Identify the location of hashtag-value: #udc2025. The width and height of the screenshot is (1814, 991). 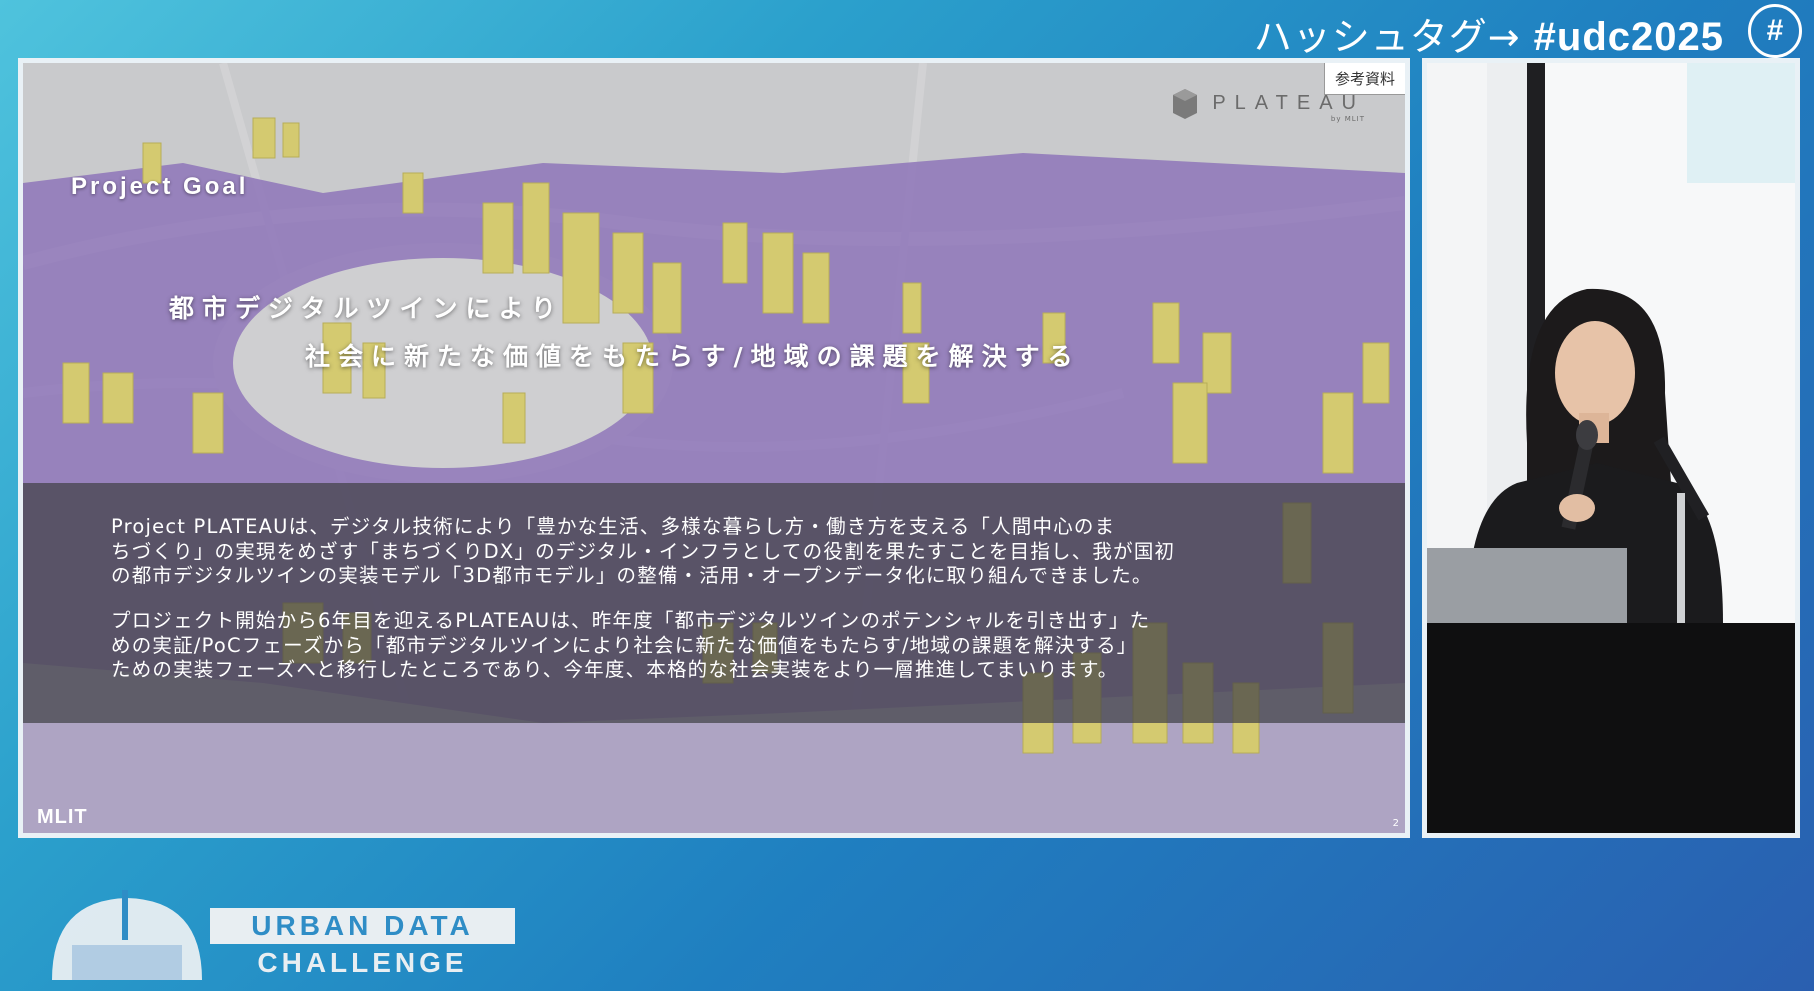
(1628, 37).